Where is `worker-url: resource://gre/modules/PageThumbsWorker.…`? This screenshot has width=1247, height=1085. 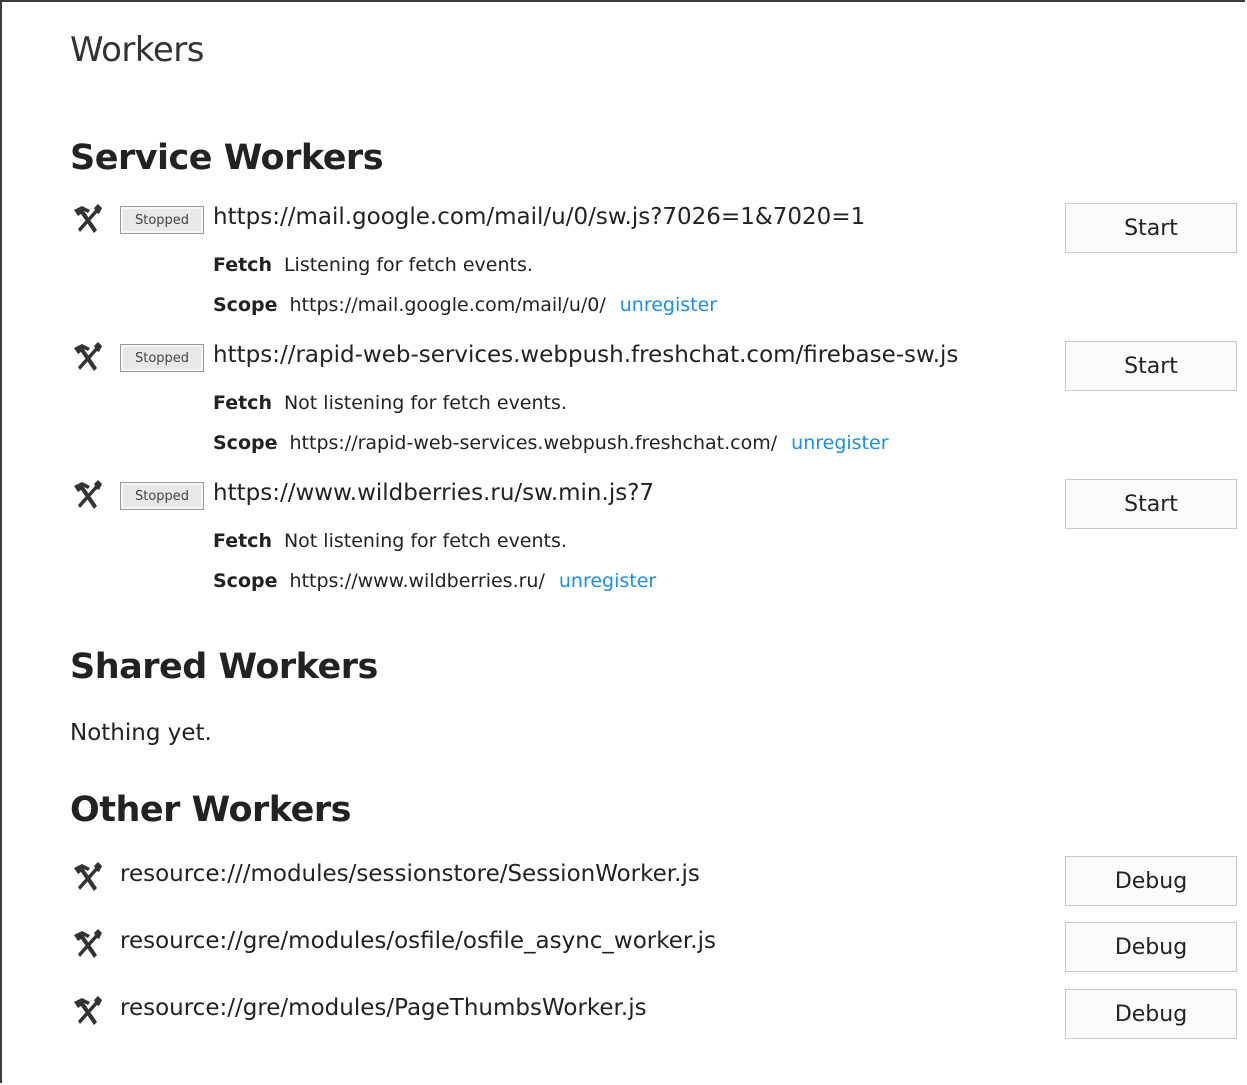 worker-url: resource://gre/modules/PageThumbsWorker.… is located at coordinates (383, 1008).